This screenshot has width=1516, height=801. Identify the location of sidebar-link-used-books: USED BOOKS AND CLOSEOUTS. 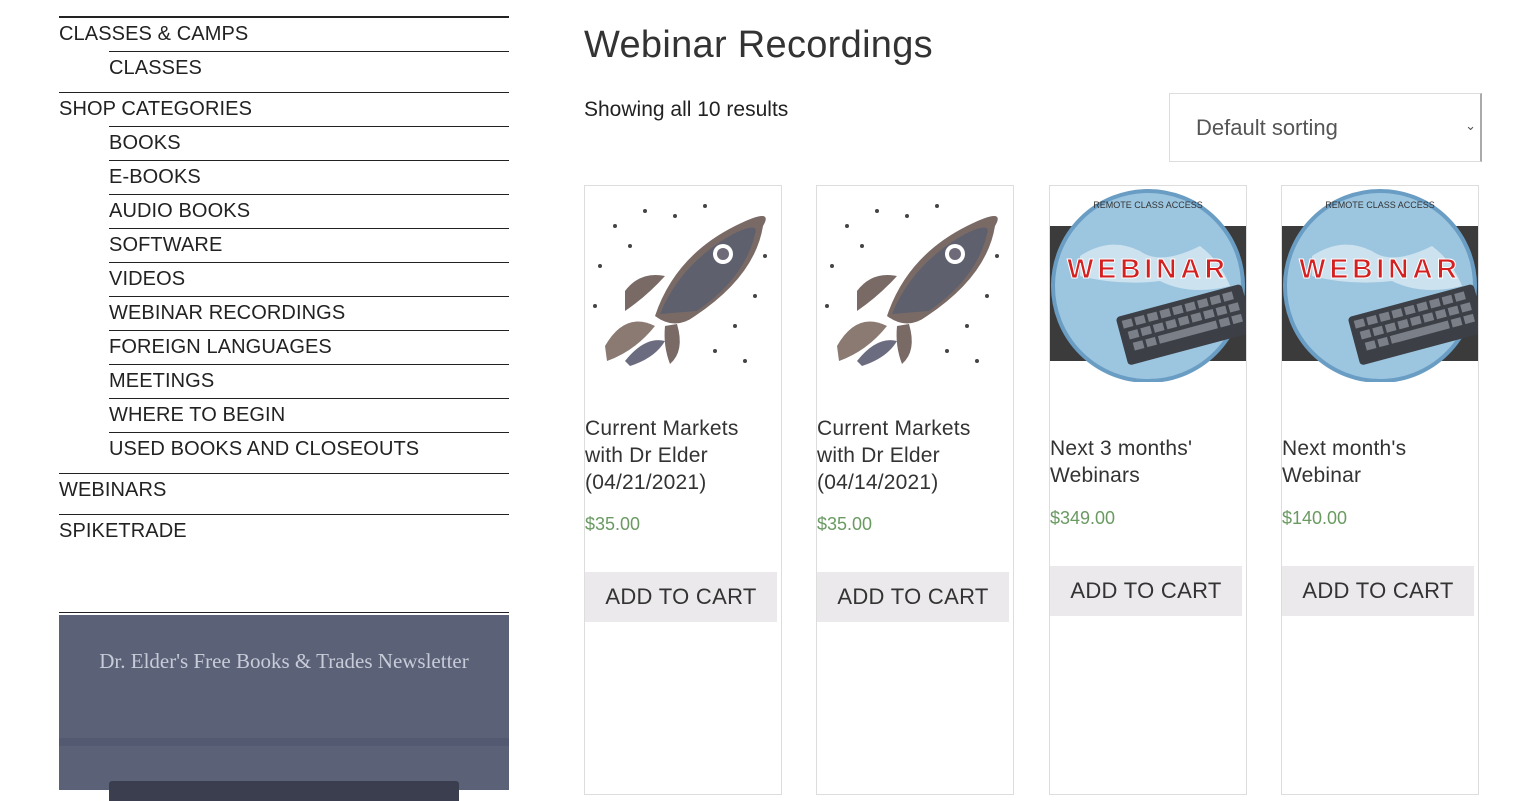
(309, 449).